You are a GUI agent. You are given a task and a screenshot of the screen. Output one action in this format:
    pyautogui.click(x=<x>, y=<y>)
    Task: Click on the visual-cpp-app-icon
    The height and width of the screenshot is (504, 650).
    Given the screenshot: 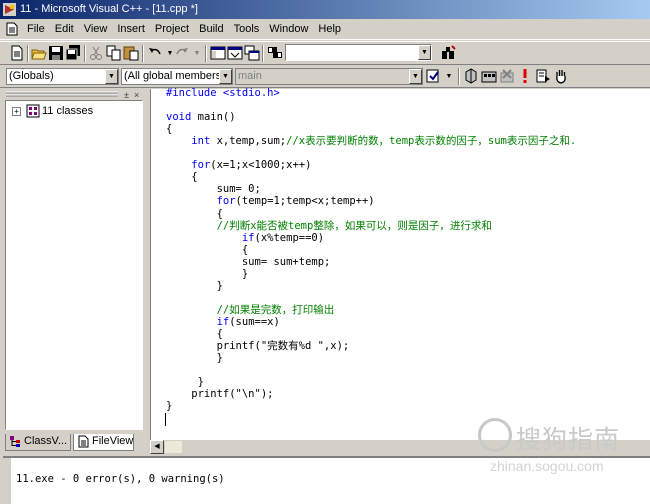 What is the action you would take?
    pyautogui.click(x=9, y=9)
    